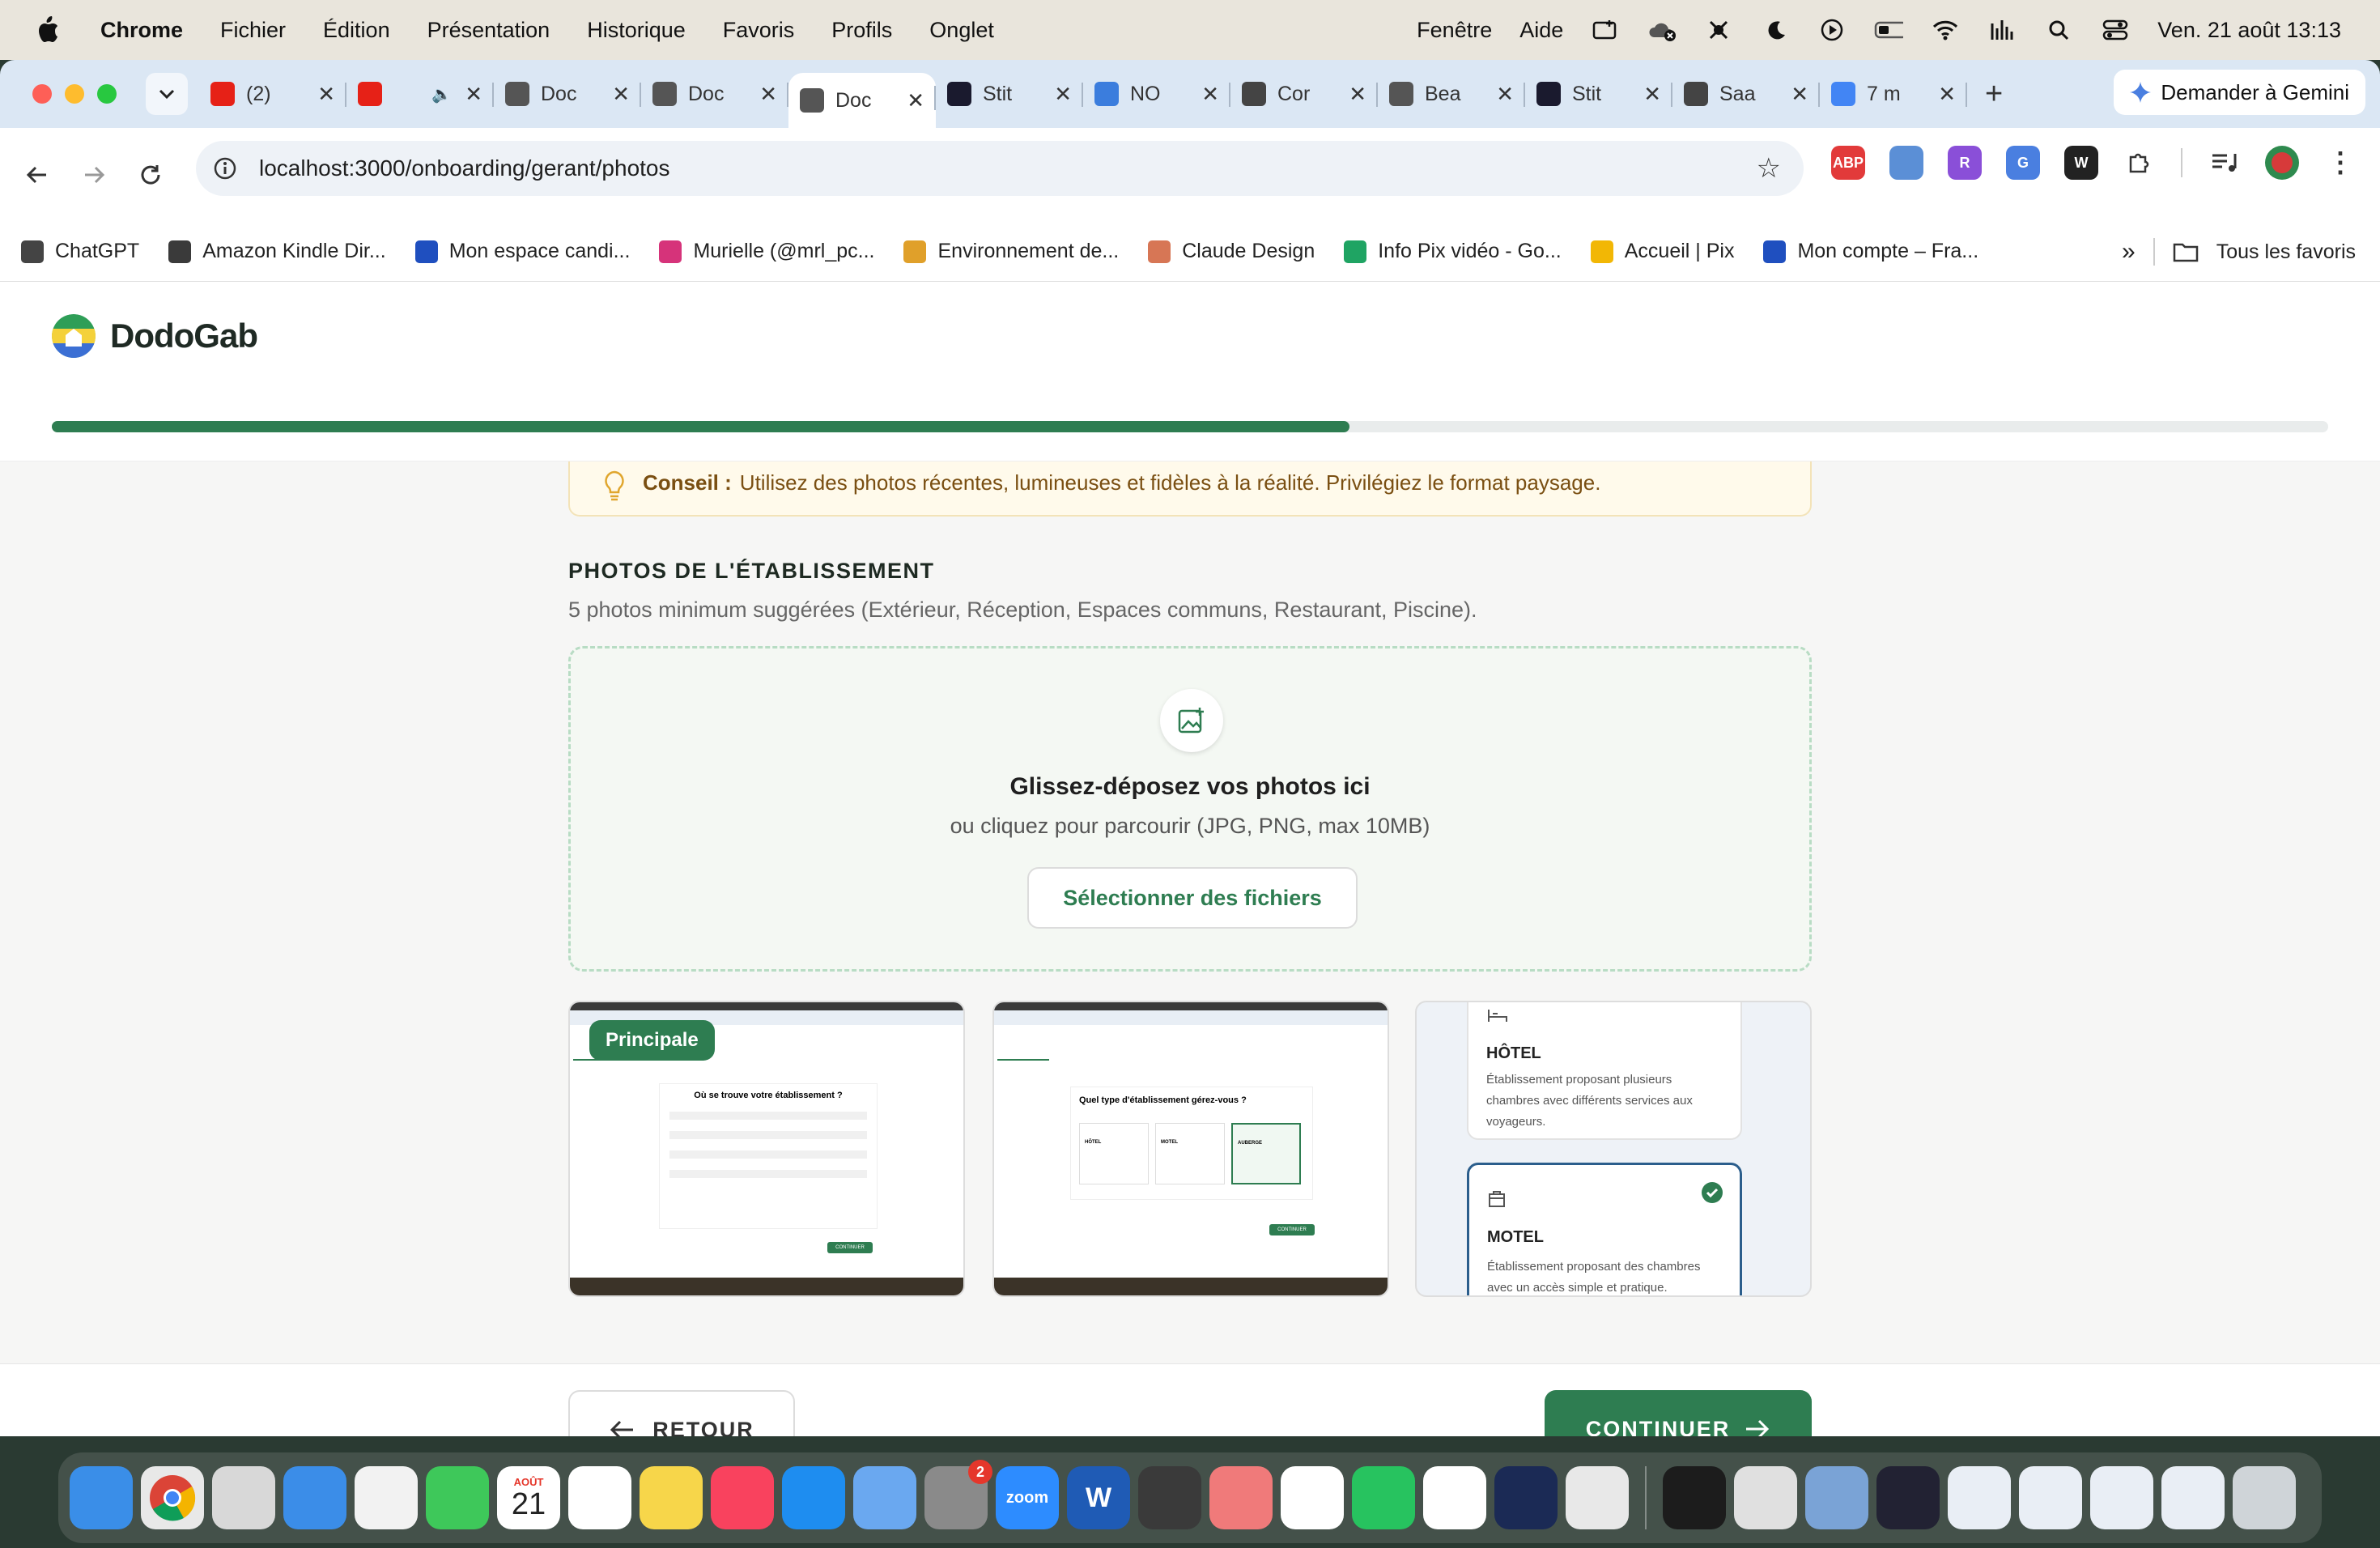 This screenshot has width=2380, height=1548. What do you see at coordinates (244, 1498) in the screenshot?
I see `launchpad-icon` at bounding box center [244, 1498].